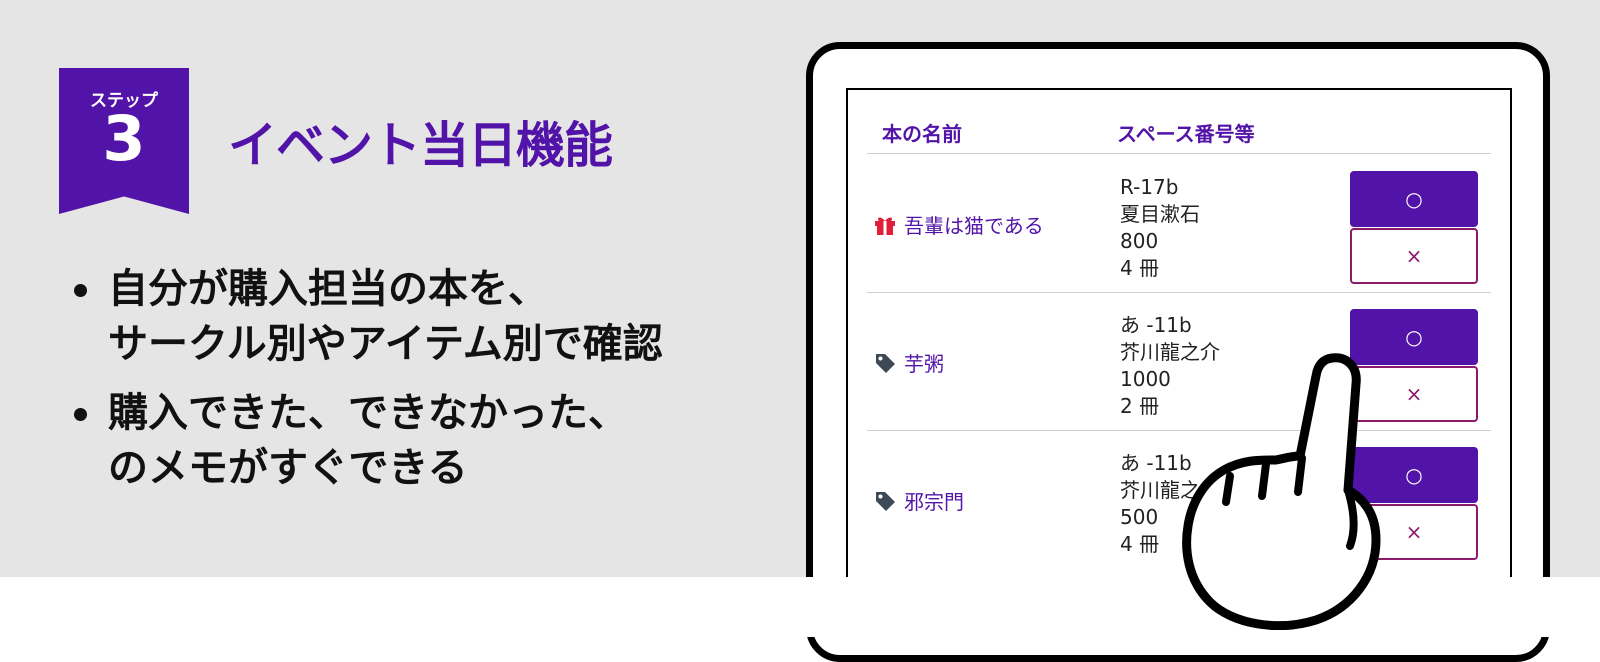 The image size is (1600, 662). I want to click on pointing-hand-icon, so click(1281, 491).